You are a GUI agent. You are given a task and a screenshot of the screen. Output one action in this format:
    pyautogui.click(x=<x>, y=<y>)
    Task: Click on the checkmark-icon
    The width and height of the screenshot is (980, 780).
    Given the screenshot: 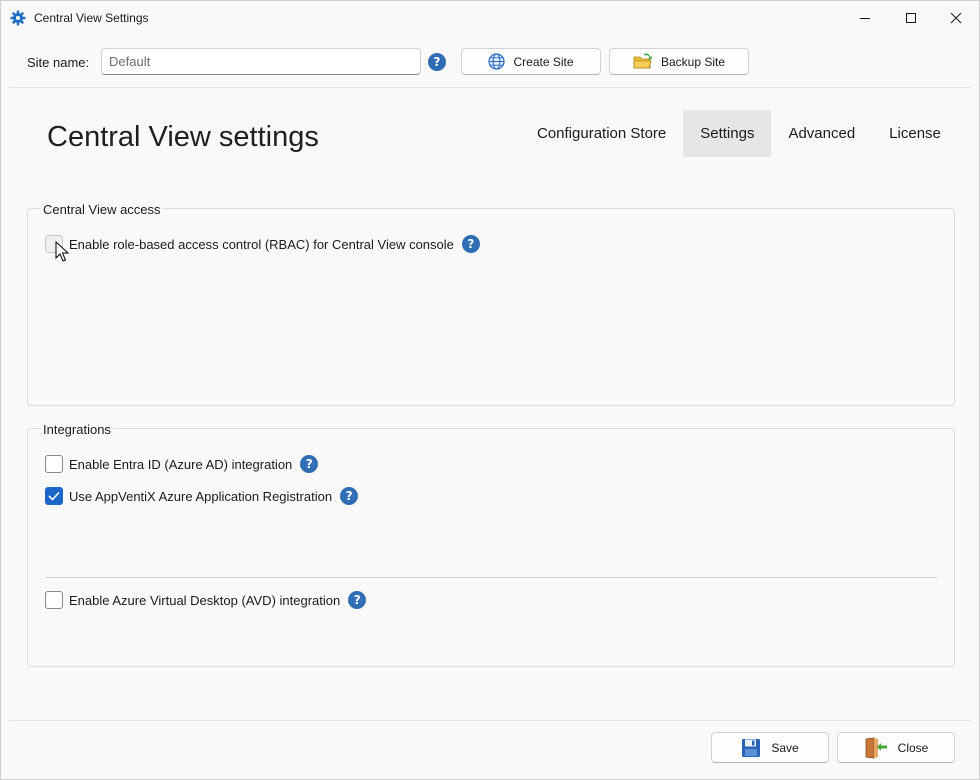 What is the action you would take?
    pyautogui.click(x=54, y=496)
    